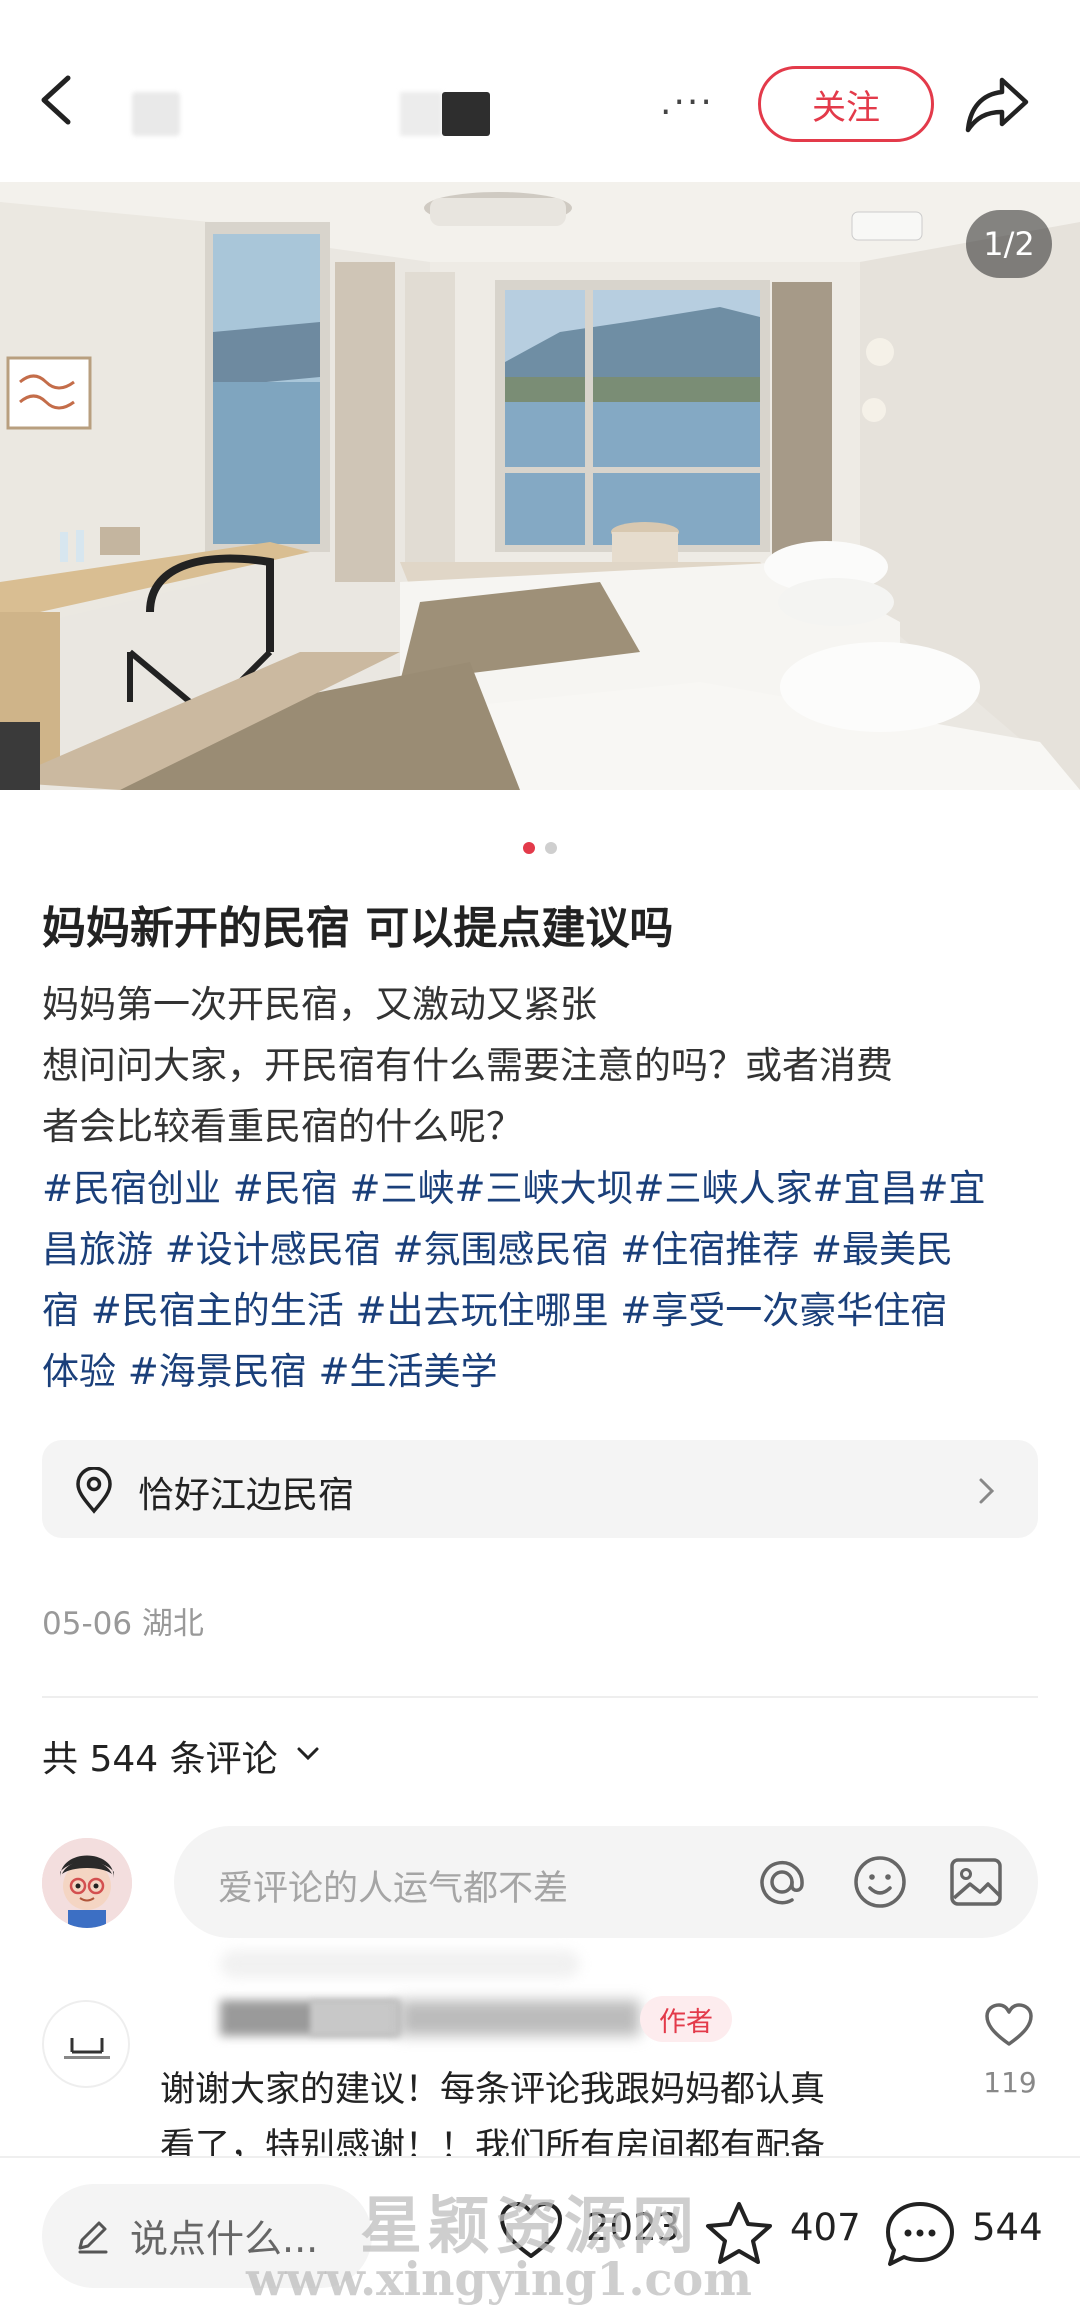 This screenshot has width=1080, height=2317. What do you see at coordinates (92, 2236) in the screenshot?
I see `pen-icon` at bounding box center [92, 2236].